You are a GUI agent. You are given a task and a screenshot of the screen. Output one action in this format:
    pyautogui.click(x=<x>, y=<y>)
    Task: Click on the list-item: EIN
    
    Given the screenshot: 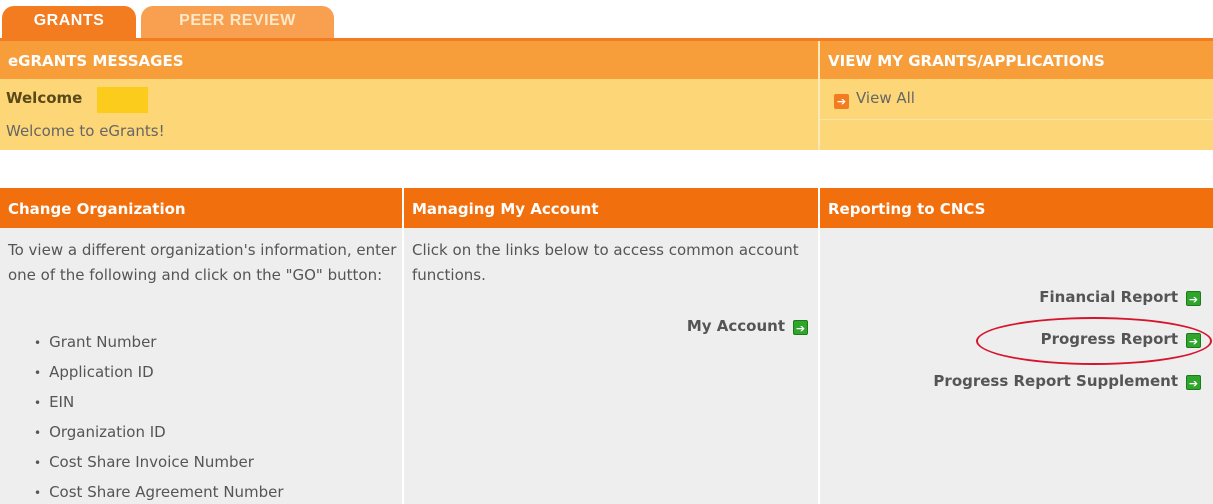 What is the action you would take?
    pyautogui.click(x=159, y=403)
    